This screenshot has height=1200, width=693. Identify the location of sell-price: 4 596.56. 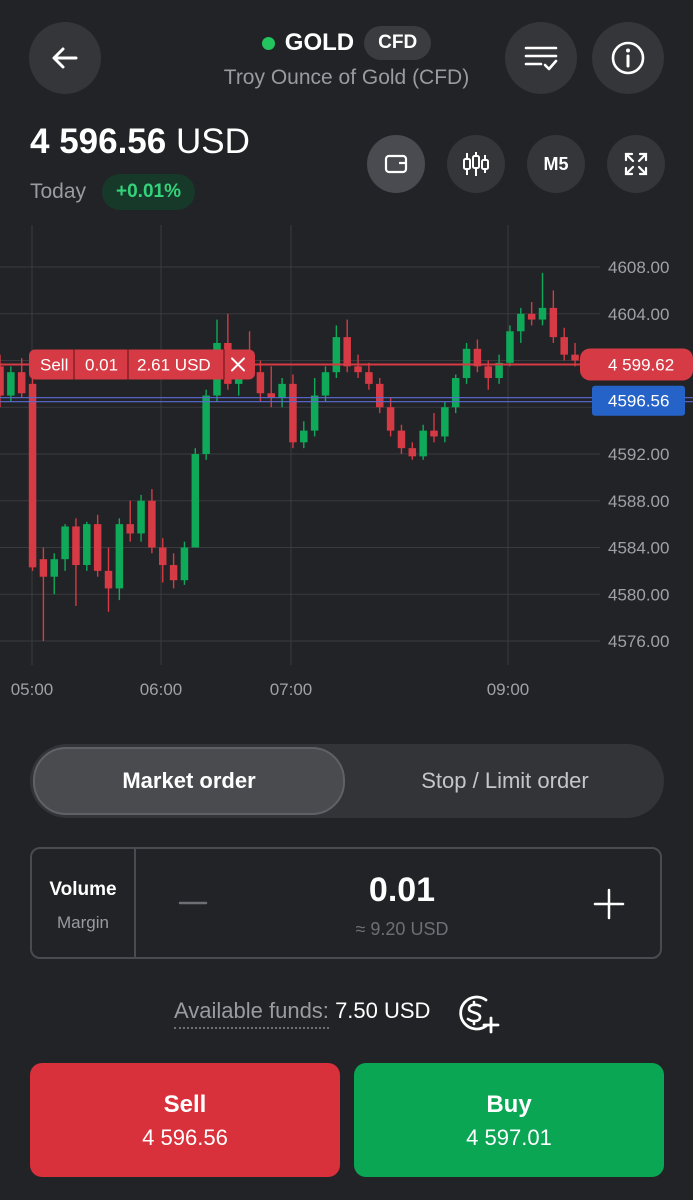
(185, 1137).